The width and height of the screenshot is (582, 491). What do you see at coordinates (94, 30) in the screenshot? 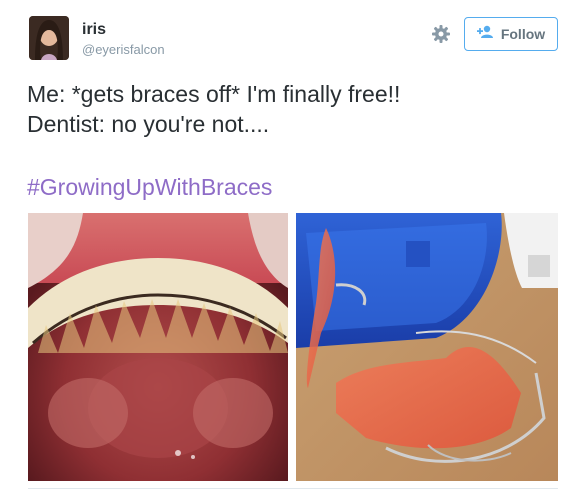
I see `user-name: iris` at bounding box center [94, 30].